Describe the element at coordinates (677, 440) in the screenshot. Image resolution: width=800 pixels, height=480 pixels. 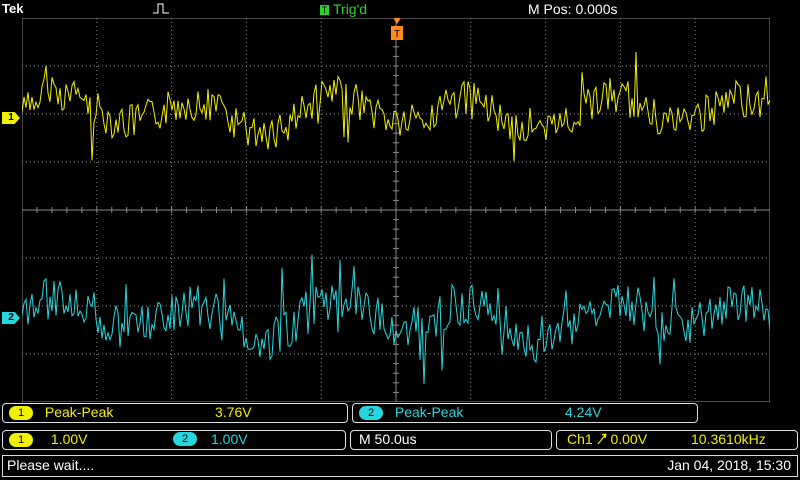
I see `trigger-panel: Ch1 0.00V 10.3610kHz` at that location.